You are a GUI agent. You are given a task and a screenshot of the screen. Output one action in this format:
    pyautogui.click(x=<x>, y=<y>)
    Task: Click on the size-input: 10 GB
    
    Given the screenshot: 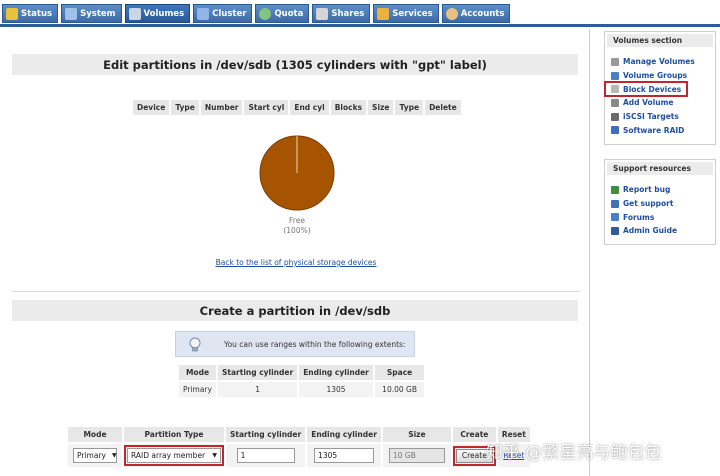 What is the action you would take?
    pyautogui.click(x=416, y=455)
    